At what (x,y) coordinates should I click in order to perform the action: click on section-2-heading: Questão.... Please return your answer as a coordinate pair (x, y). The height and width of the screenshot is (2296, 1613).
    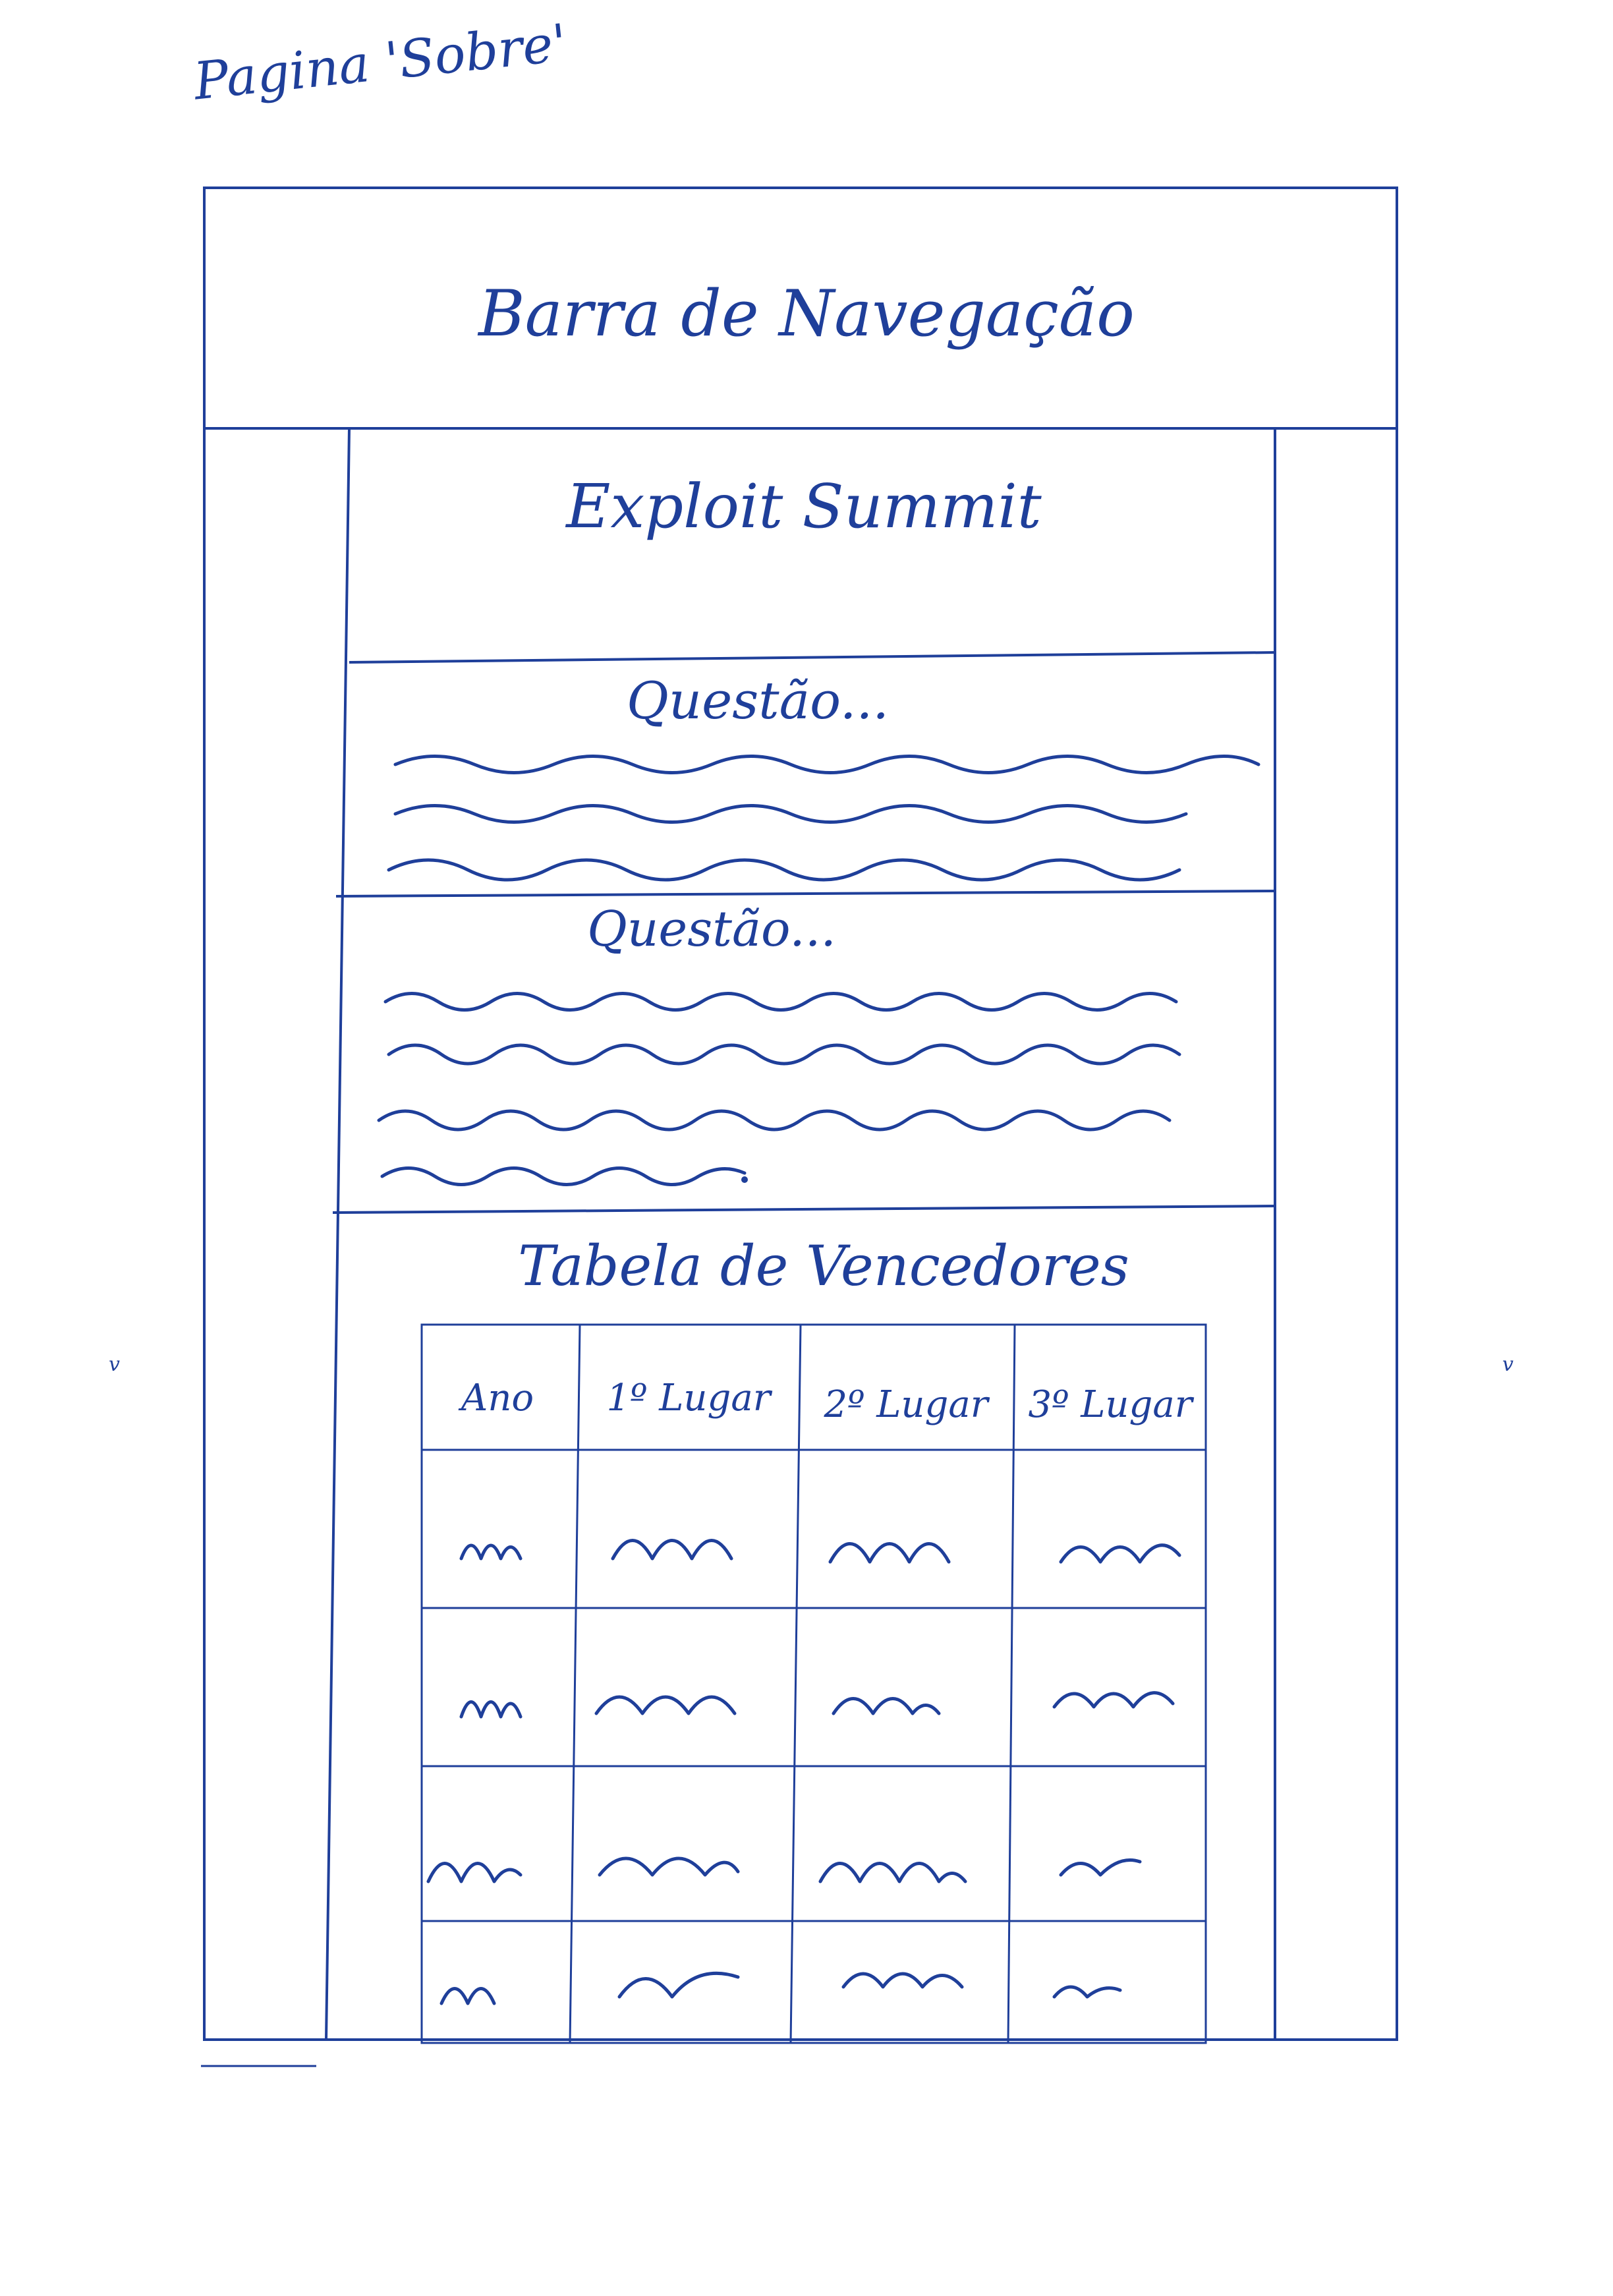
    Looking at the image, I should click on (712, 929).